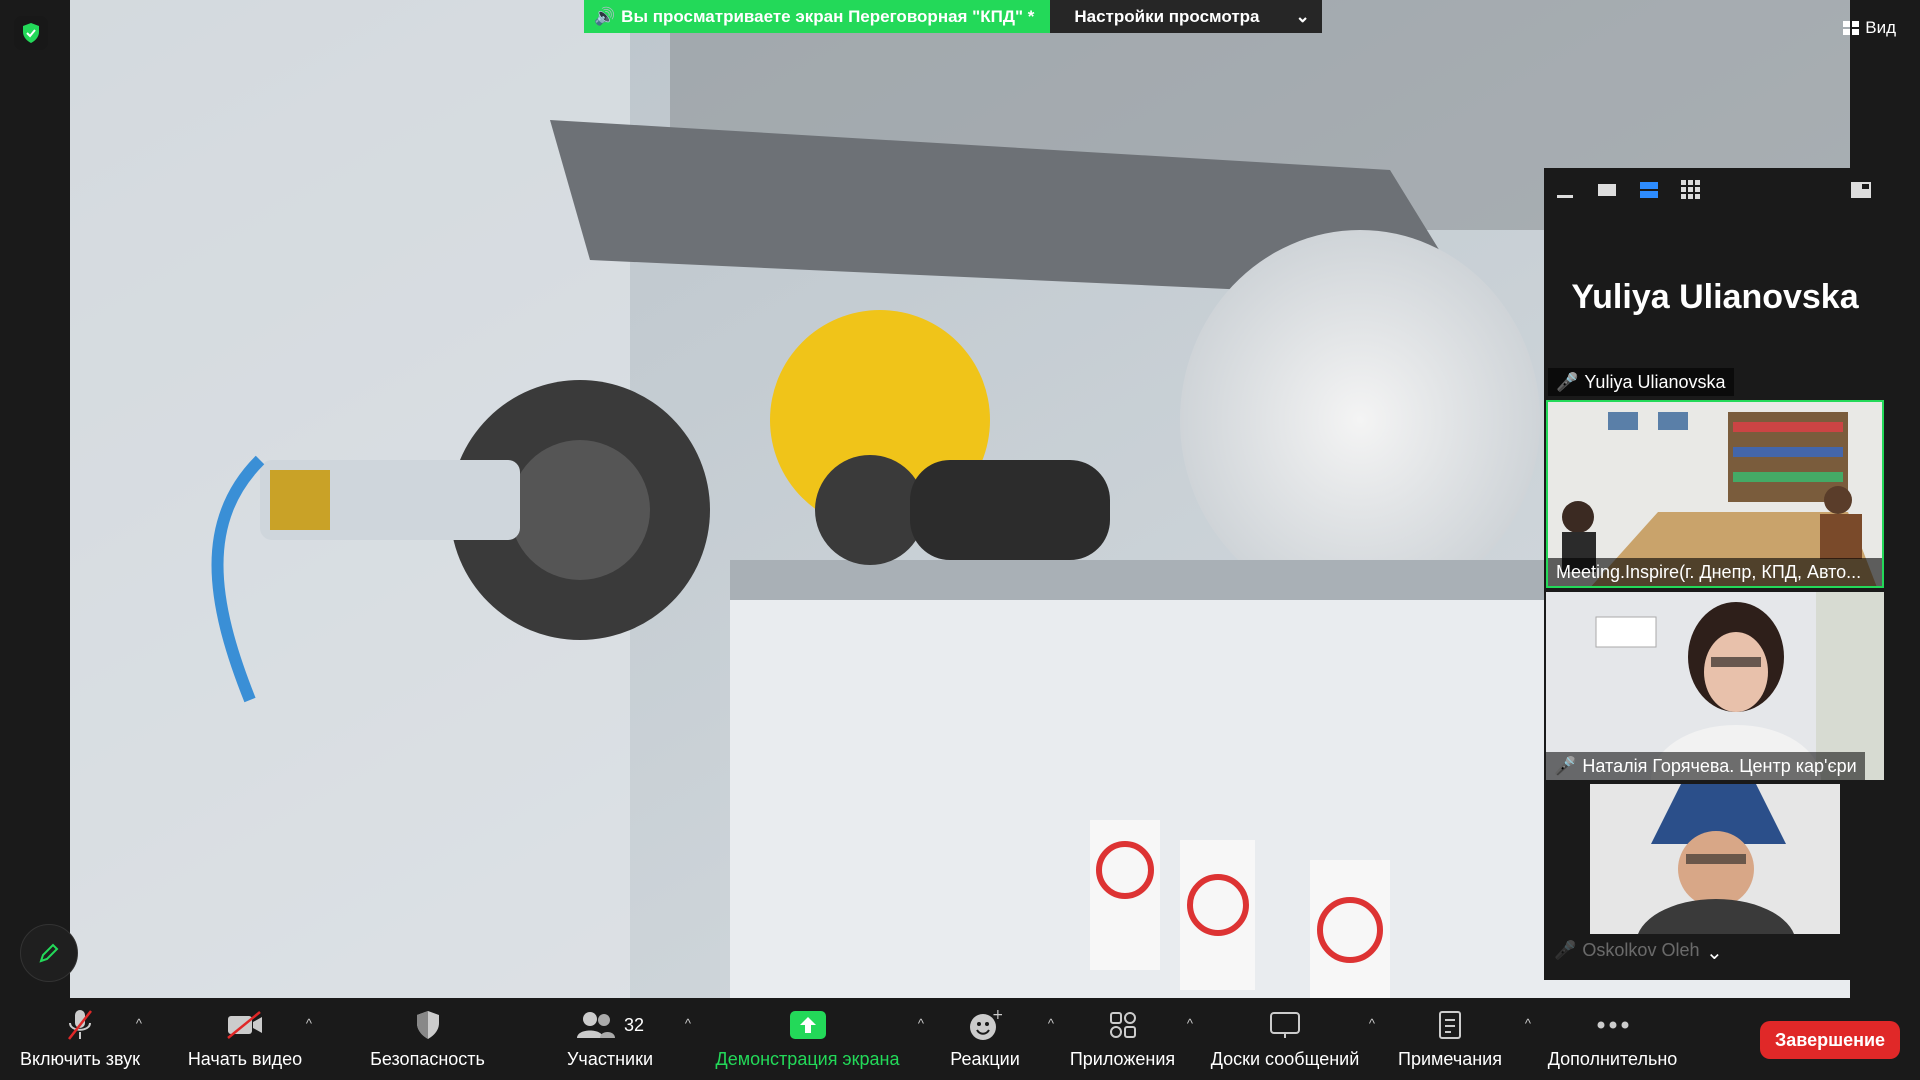 Image resolution: width=1920 pixels, height=1080 pixels. I want to click on view-settings-button: Настройки просмотра ⌄, so click(1186, 16).